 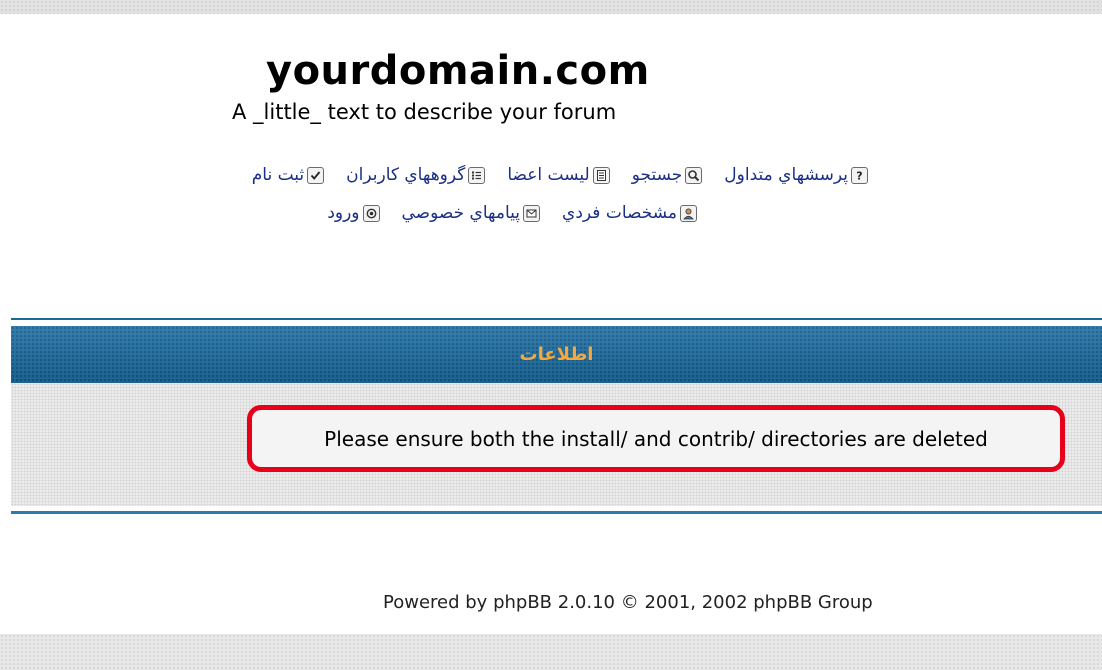 I want to click on site-title: yourdomain.com, so click(x=458, y=71).